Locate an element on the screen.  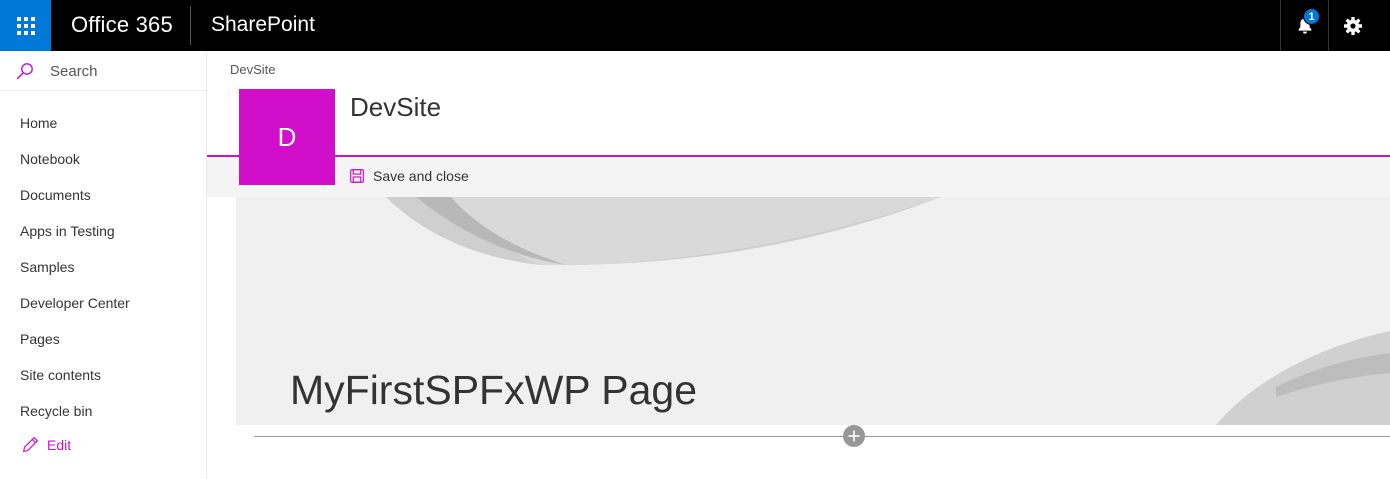
search-box: Search is located at coordinates (103, 71).